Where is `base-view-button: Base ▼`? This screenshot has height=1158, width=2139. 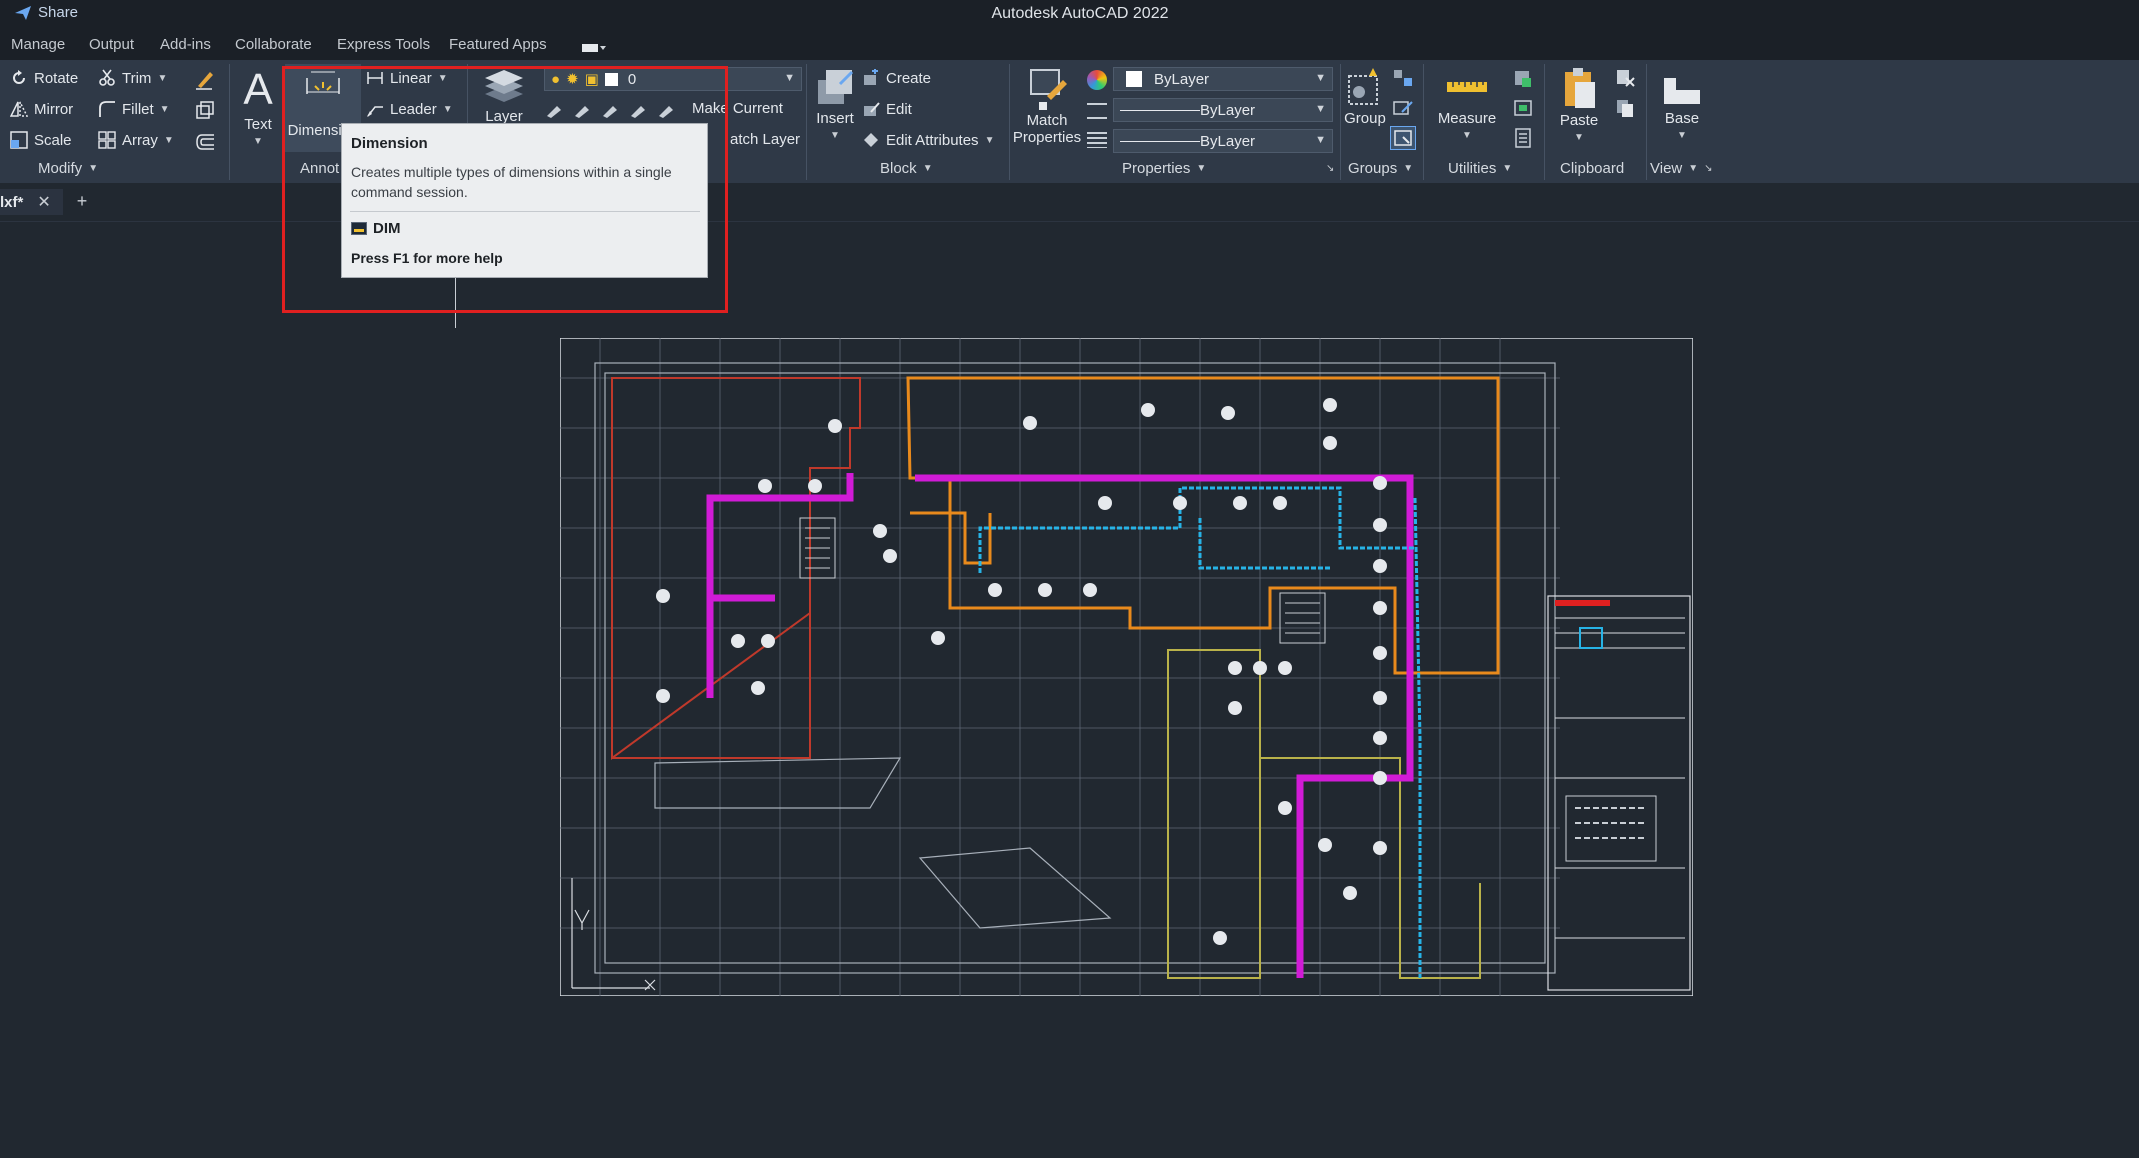
base-view-button: Base ▼ is located at coordinates (1682, 105).